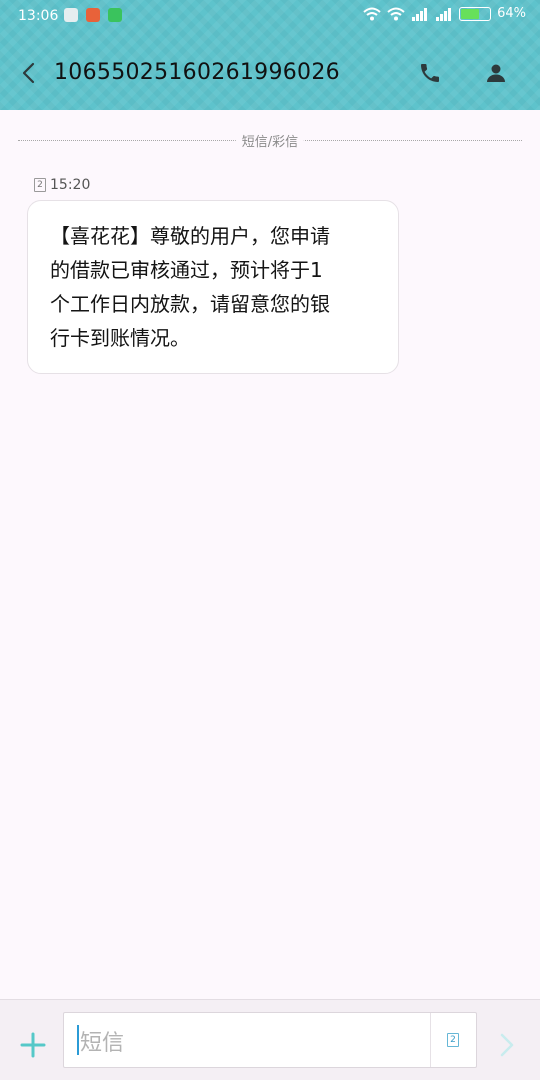 Image resolution: width=540 pixels, height=1080 pixels. What do you see at coordinates (38, 16) in the screenshot?
I see `status-time: 13:06` at bounding box center [38, 16].